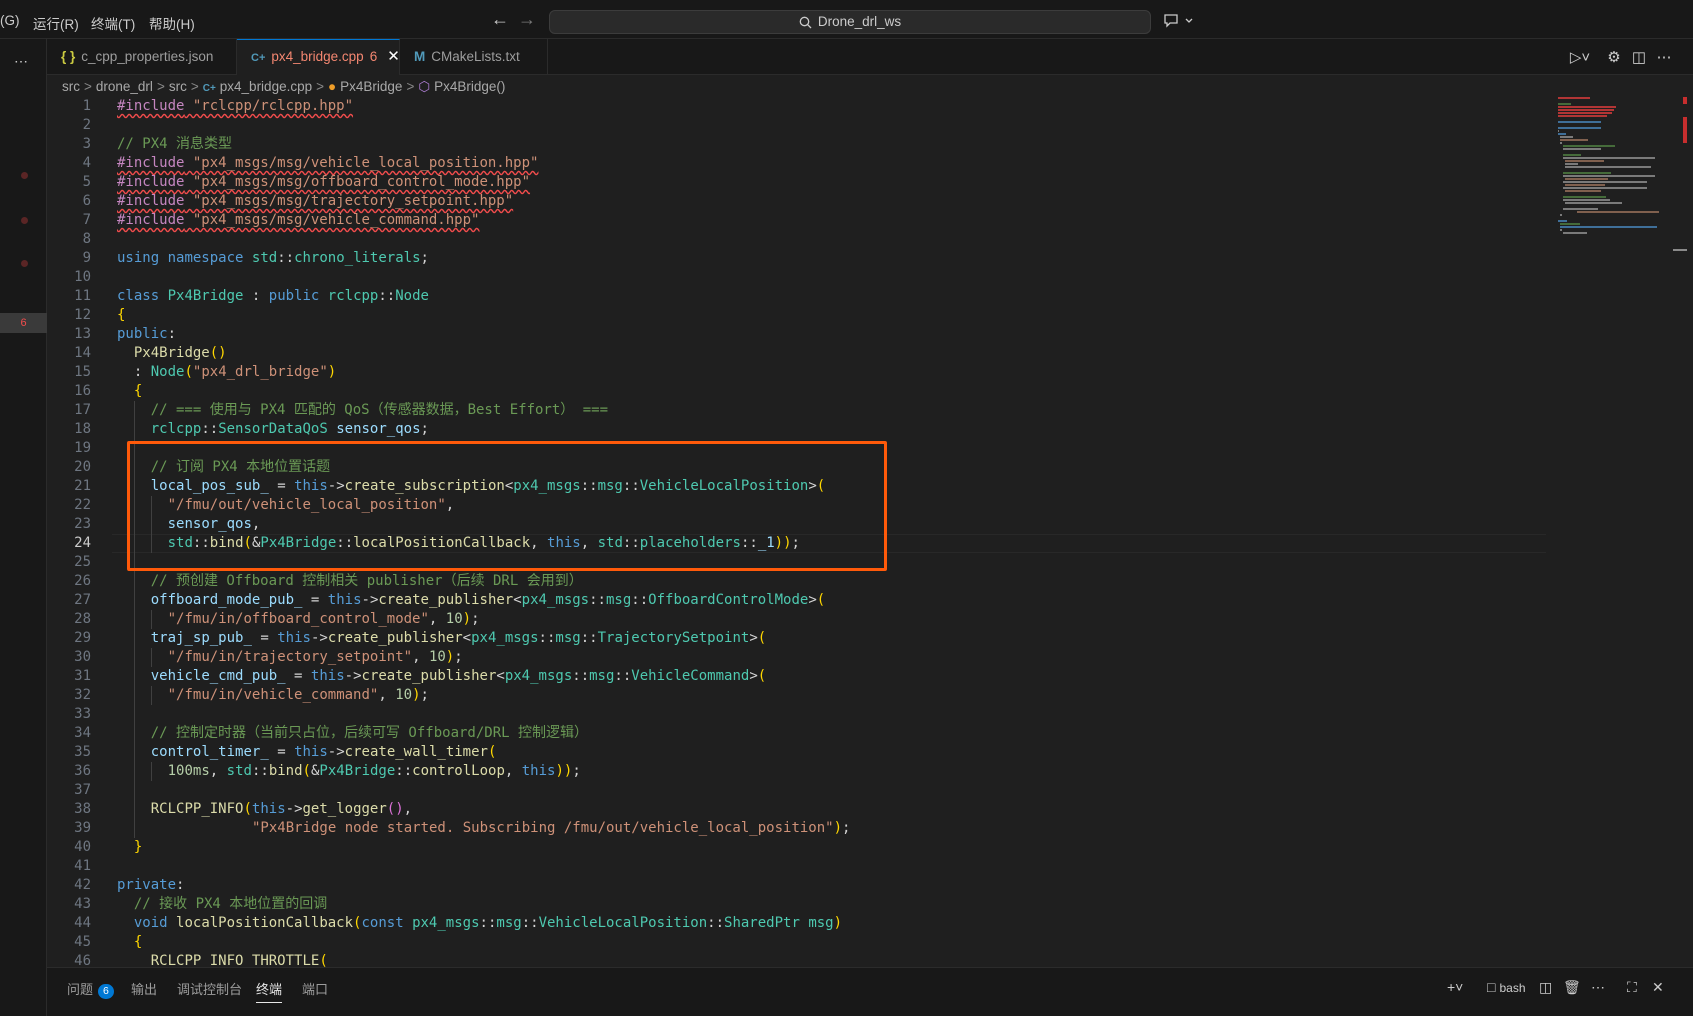 The image size is (1693, 1016). Describe the element at coordinates (1608, 176) in the screenshot. I see `minimap-line` at that location.